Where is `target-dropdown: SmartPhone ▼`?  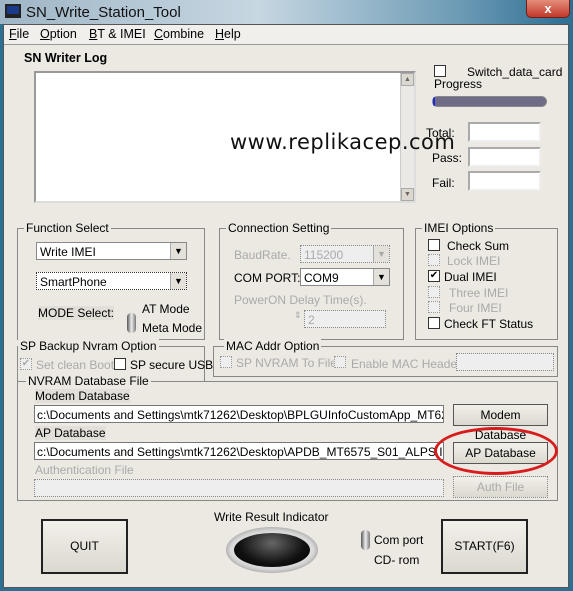
target-dropdown: SmartPhone ▼ is located at coordinates (111, 281).